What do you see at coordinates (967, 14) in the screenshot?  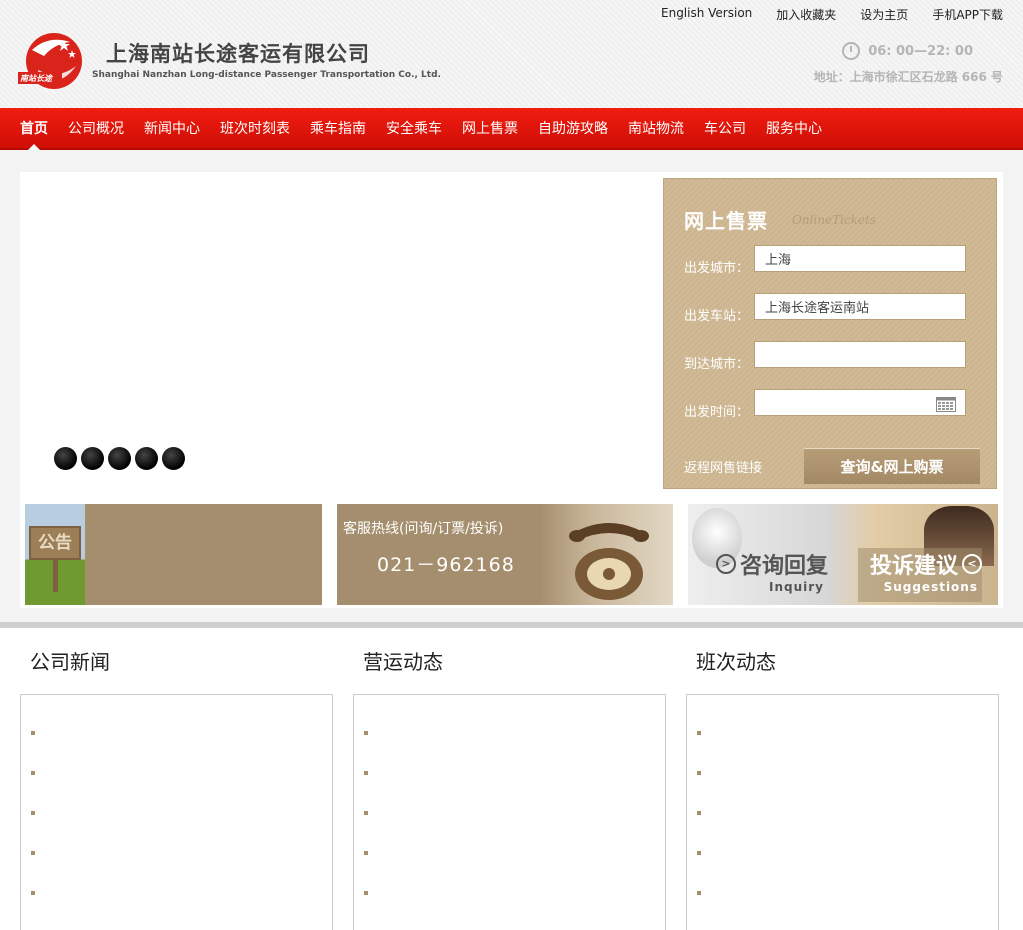 I see `mobile-app-link: 手机APP下载` at bounding box center [967, 14].